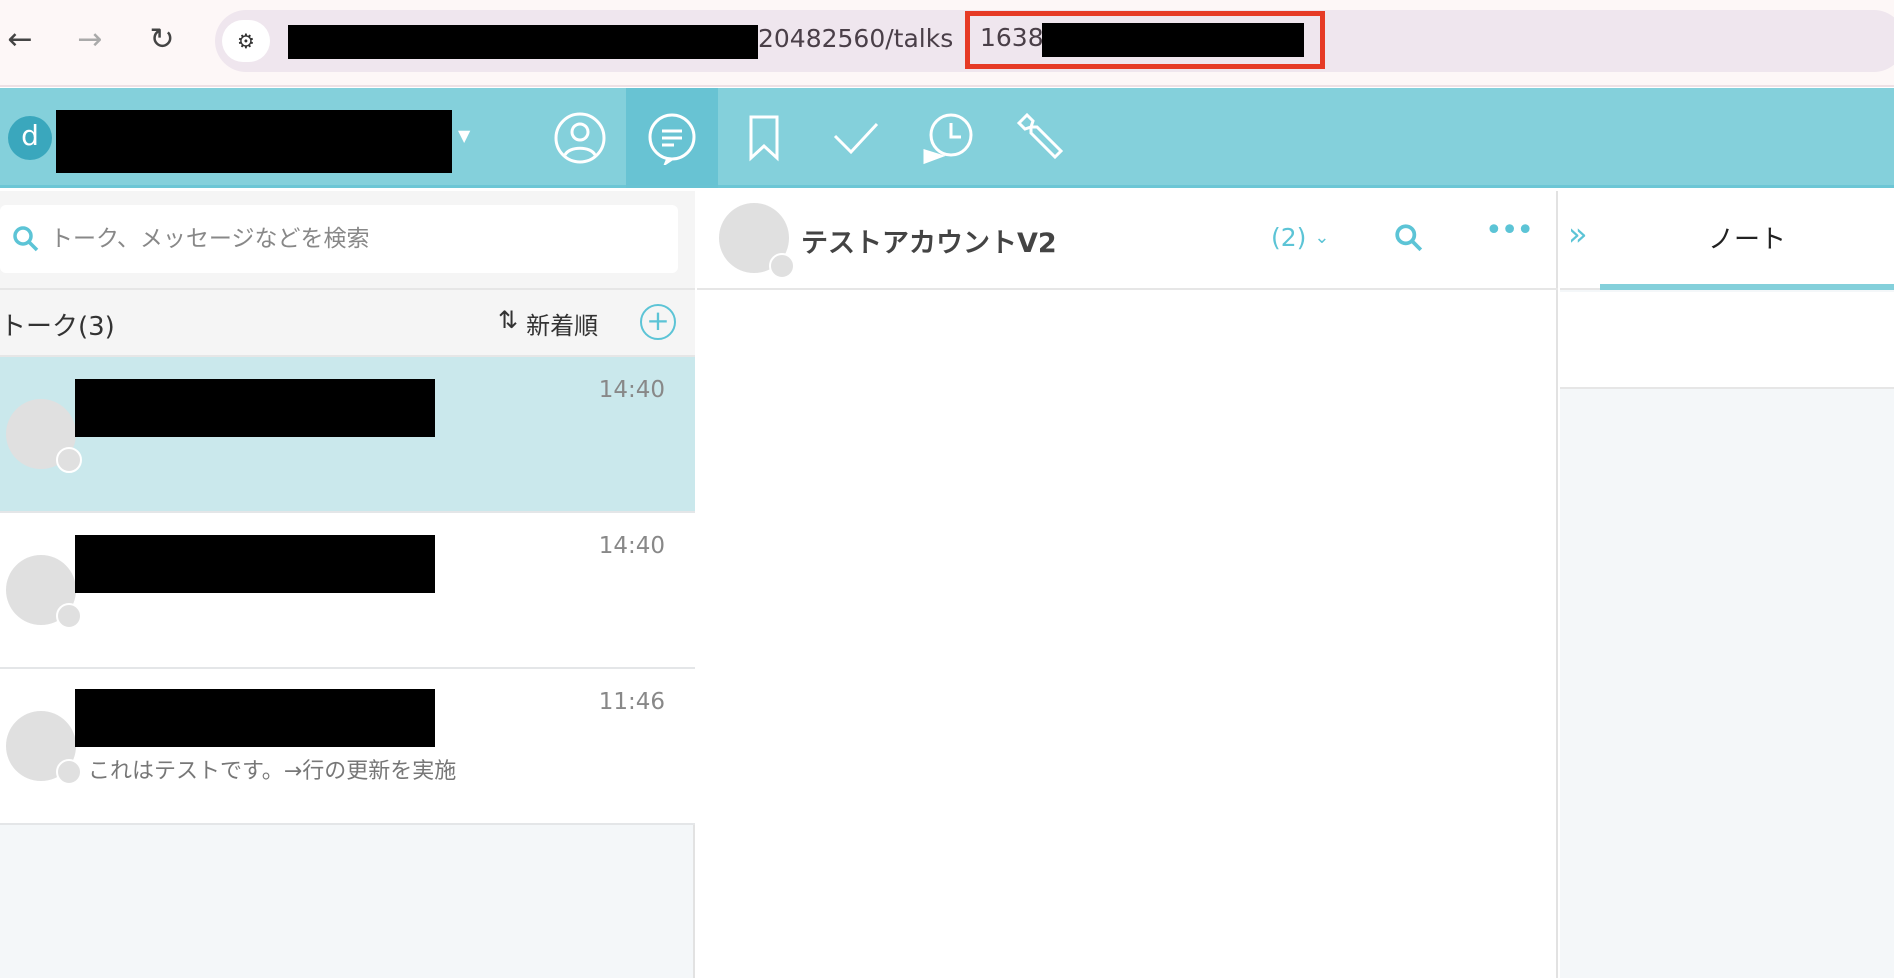  I want to click on chevron-down-icon: ▼, so click(464, 135).